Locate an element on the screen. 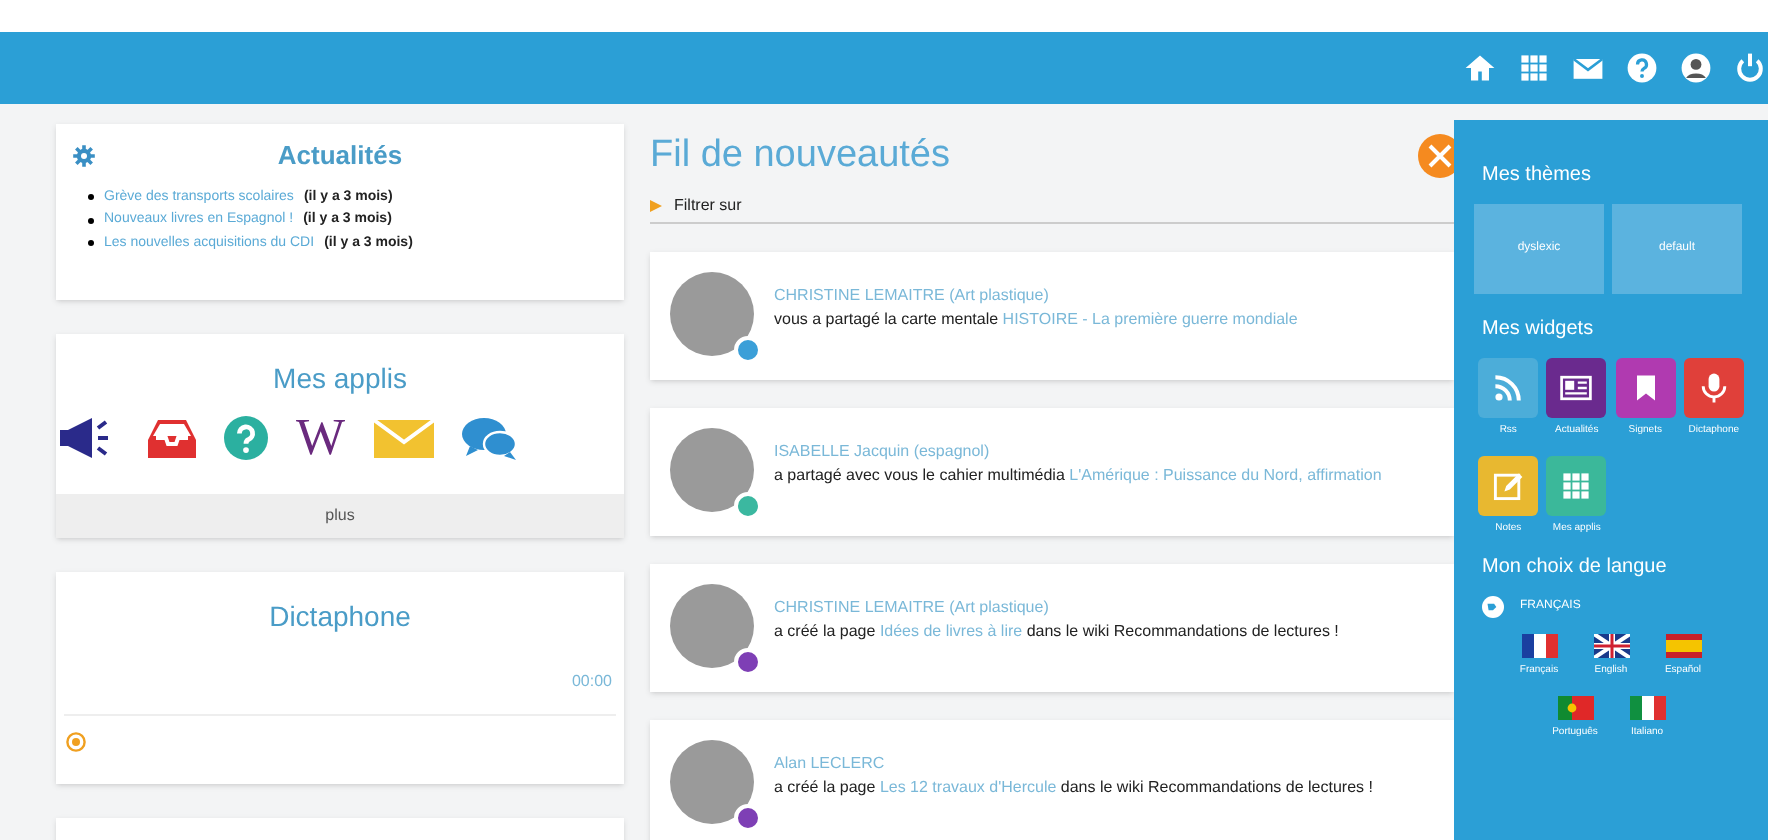 This screenshot has height=840, width=1768. avatar-icon is located at coordinates (1696, 68).